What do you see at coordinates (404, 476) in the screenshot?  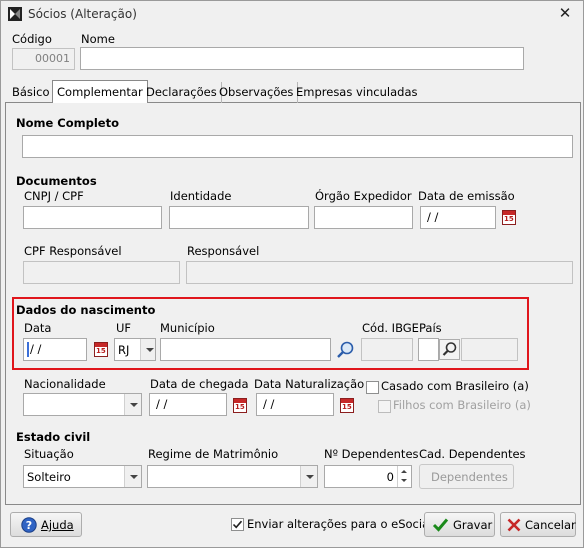 I see `spin-arrows-icon` at bounding box center [404, 476].